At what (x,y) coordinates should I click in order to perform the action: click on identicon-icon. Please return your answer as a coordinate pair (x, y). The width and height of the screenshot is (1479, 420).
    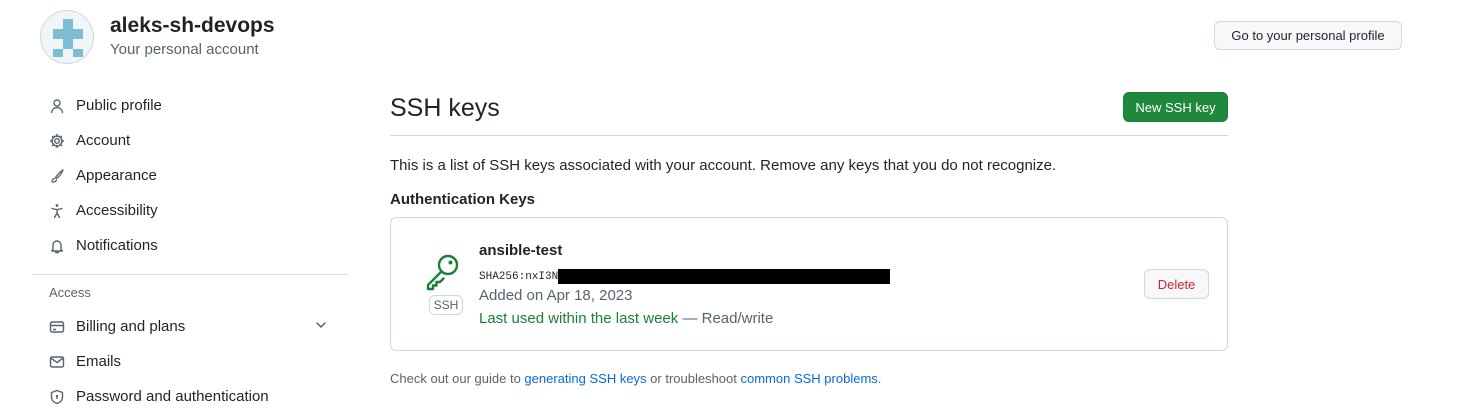
    Looking at the image, I should click on (68, 38).